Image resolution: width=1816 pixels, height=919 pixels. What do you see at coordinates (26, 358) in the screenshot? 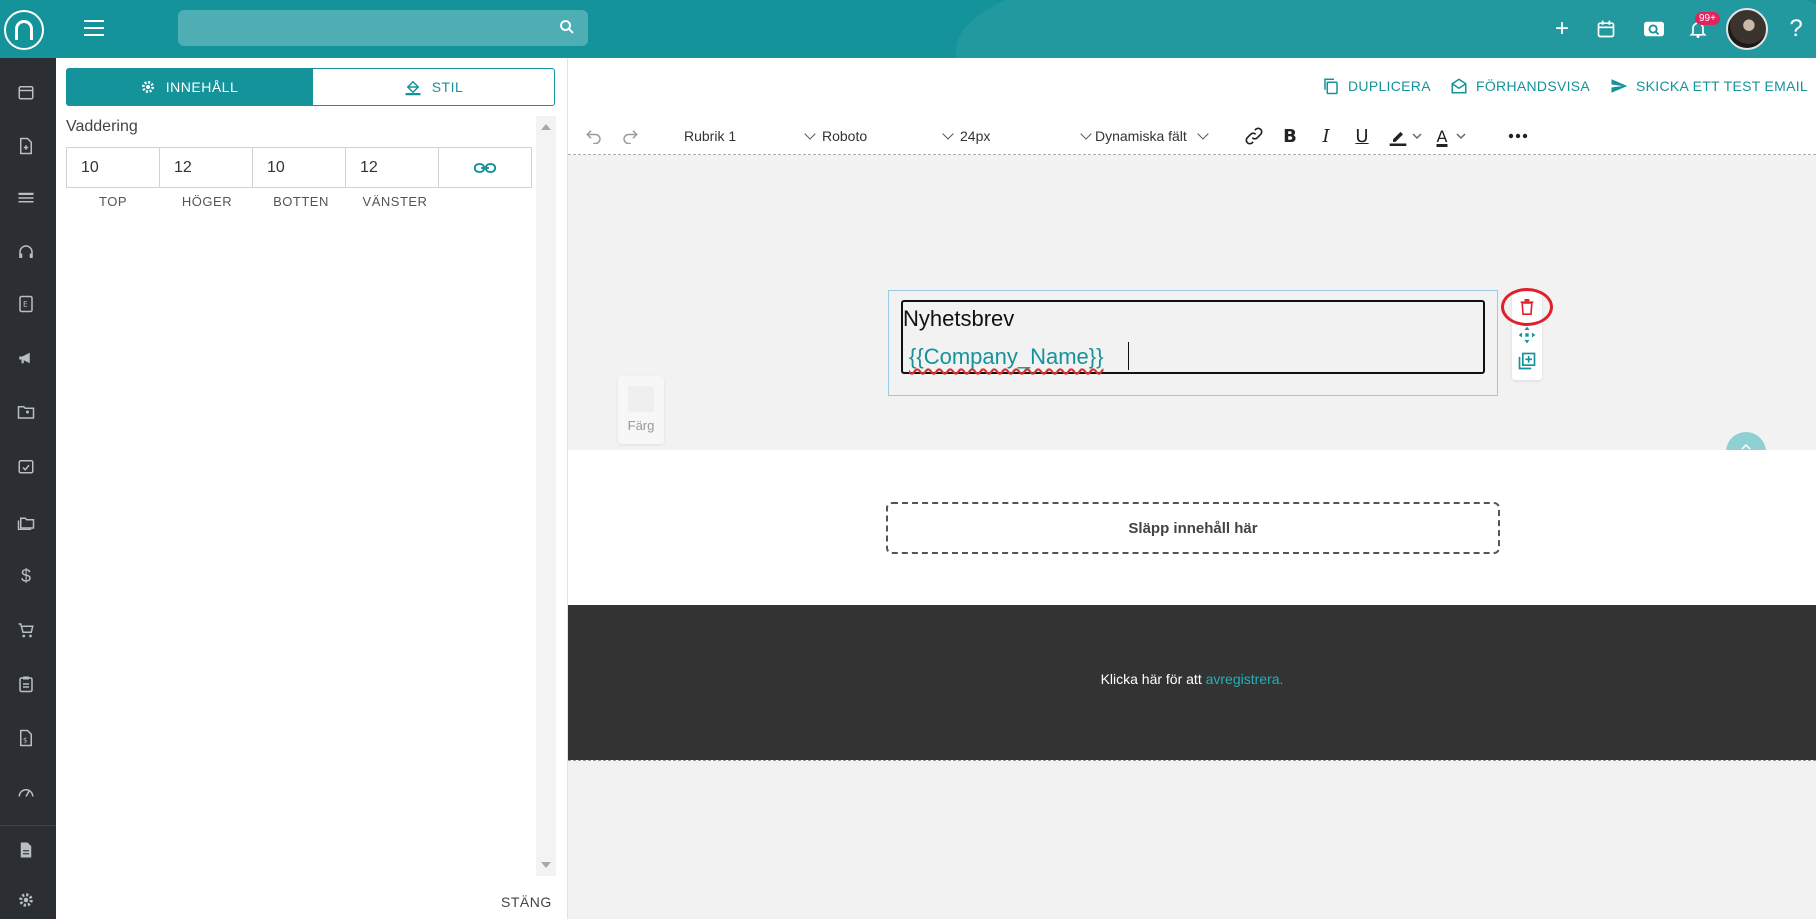
I see `megaphone-icon` at bounding box center [26, 358].